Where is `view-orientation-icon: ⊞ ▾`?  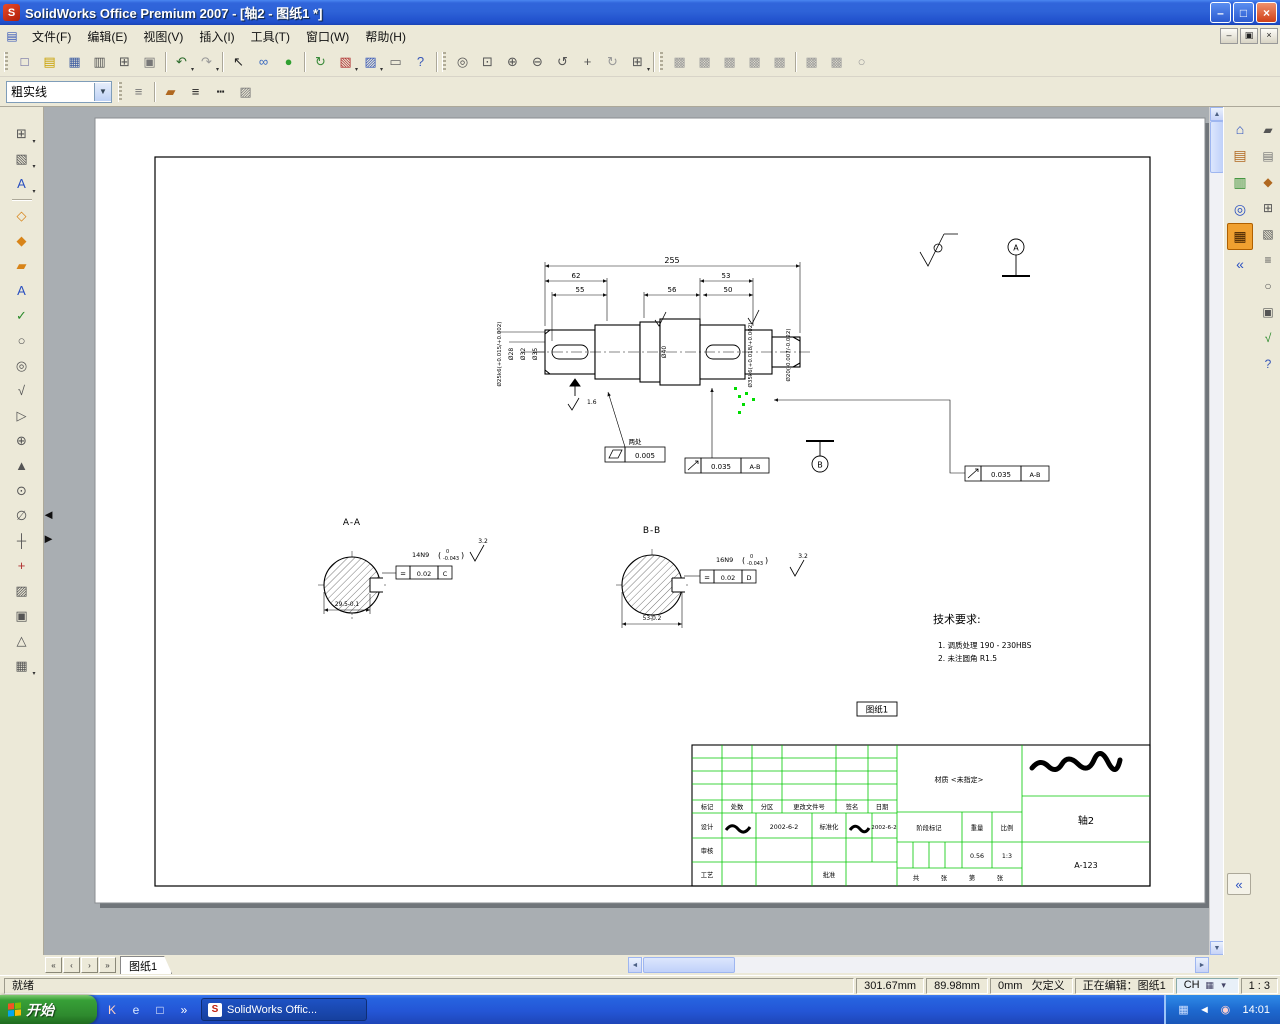 view-orientation-icon: ⊞ ▾ is located at coordinates (637, 62).